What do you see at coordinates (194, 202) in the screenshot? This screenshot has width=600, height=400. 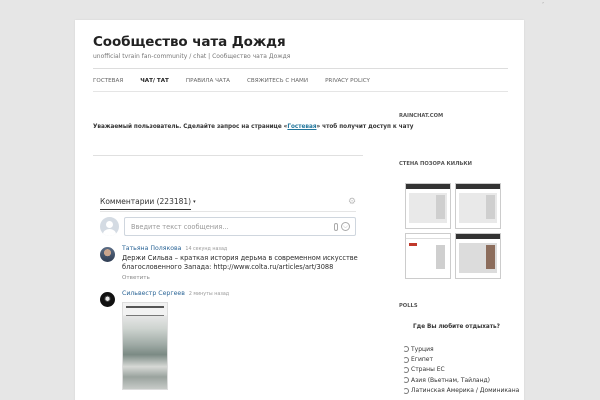 I see `chevron-down-icon: ▾` at bounding box center [194, 202].